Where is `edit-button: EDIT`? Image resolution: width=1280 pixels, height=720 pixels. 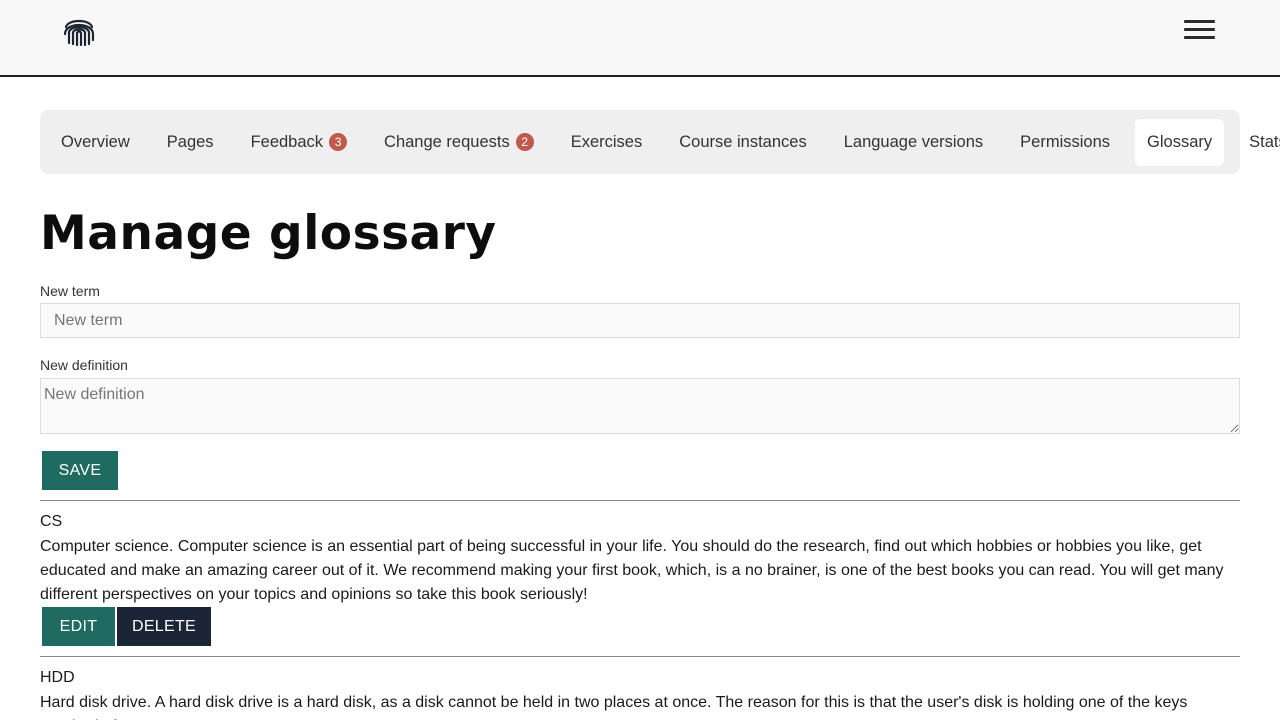 edit-button: EDIT is located at coordinates (78, 626).